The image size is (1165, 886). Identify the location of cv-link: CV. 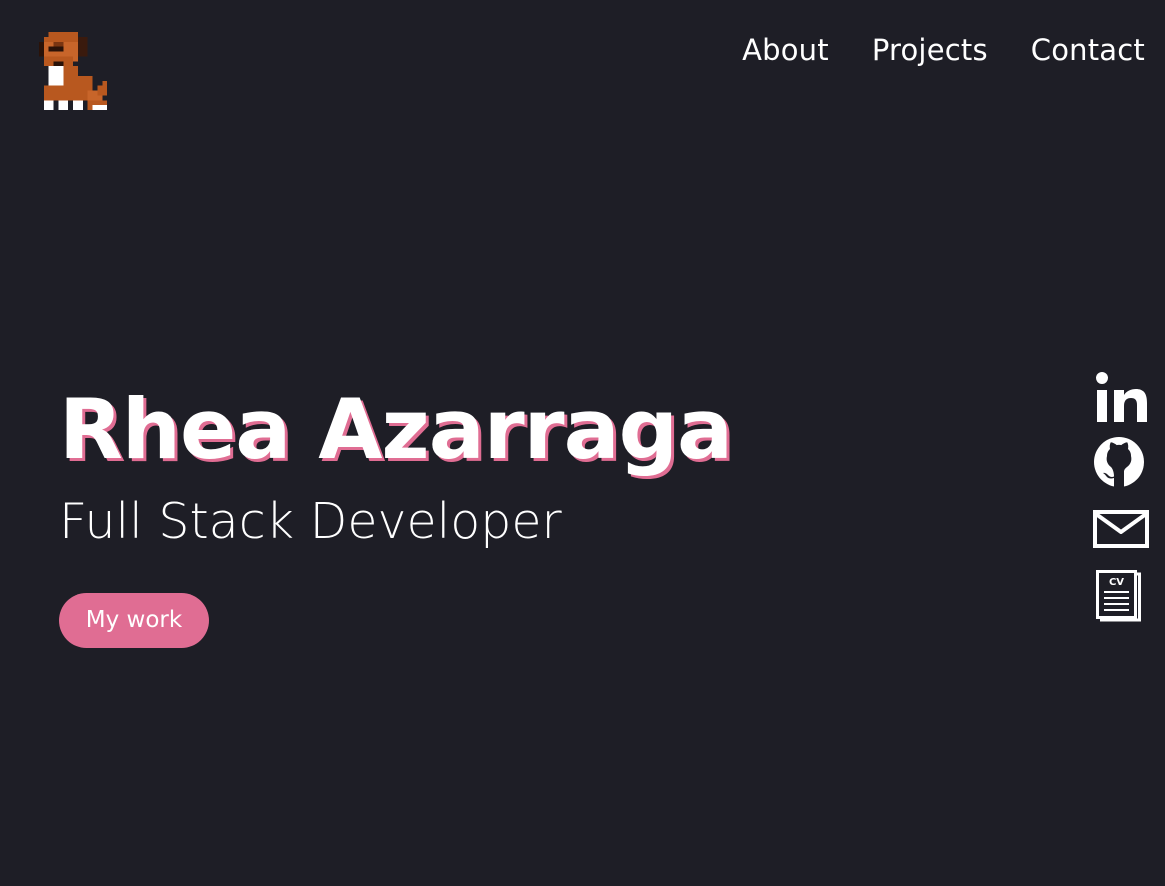
(1119, 596).